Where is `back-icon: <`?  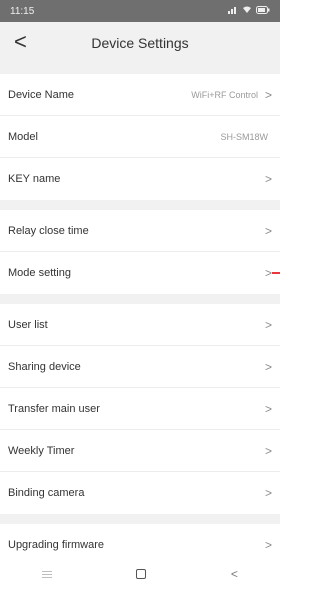
back-icon: < is located at coordinates (234, 574).